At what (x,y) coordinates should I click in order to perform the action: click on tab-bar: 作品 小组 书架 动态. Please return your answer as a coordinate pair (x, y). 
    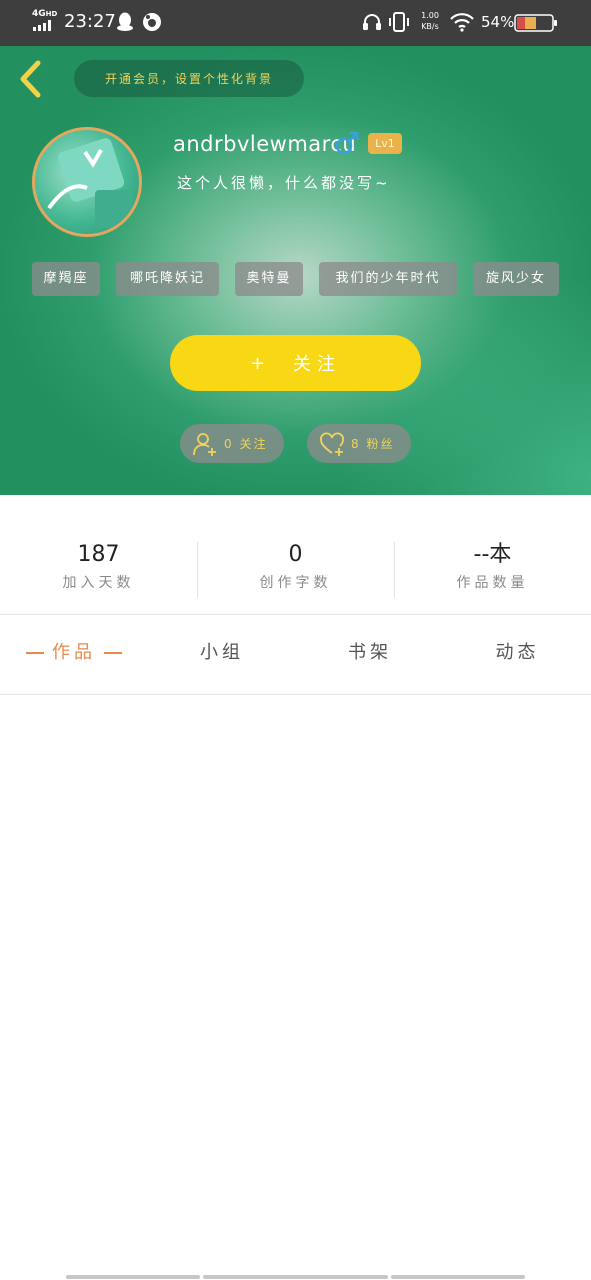
    Looking at the image, I should click on (295, 654).